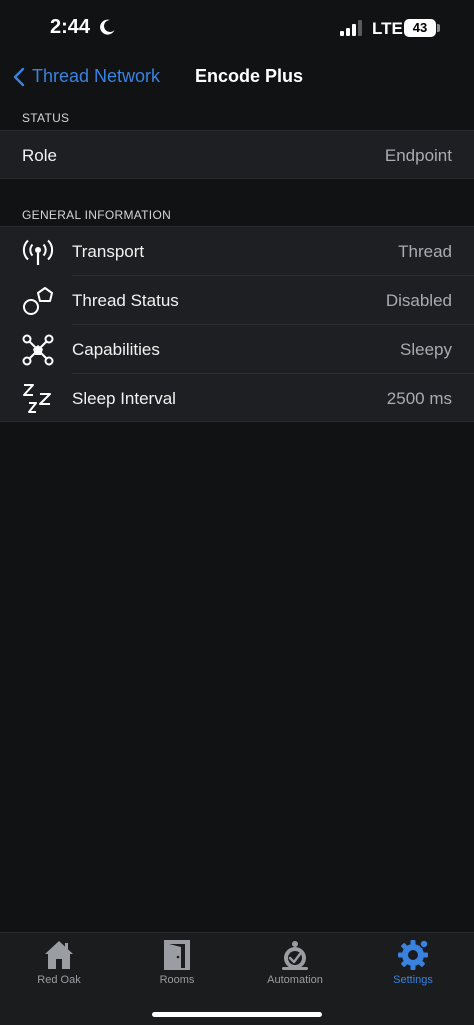 This screenshot has height=1025, width=474. I want to click on network-type: LTE, so click(387, 28).